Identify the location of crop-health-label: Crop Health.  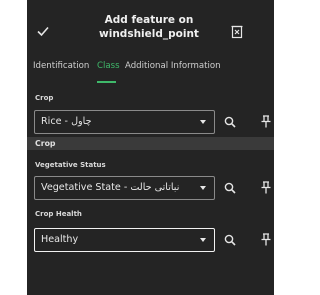
(58, 214).